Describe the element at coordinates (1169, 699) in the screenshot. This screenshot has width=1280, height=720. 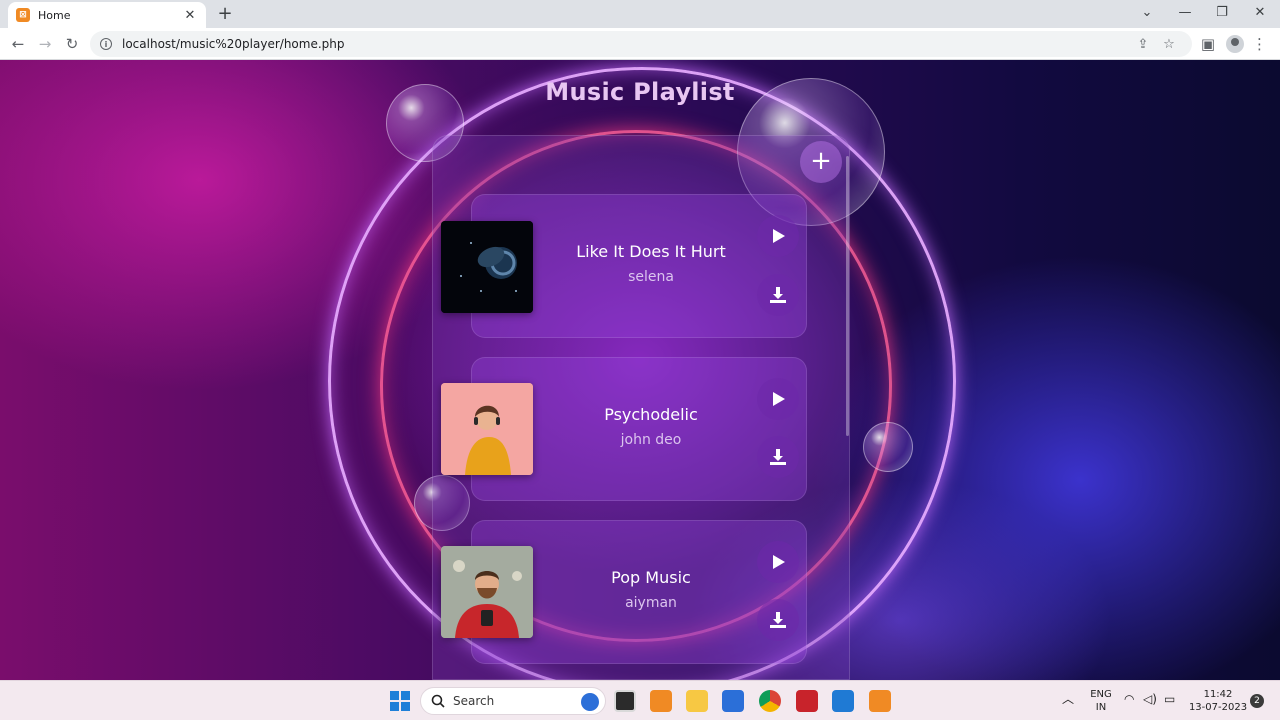
I see `battery-icon: ▭` at that location.